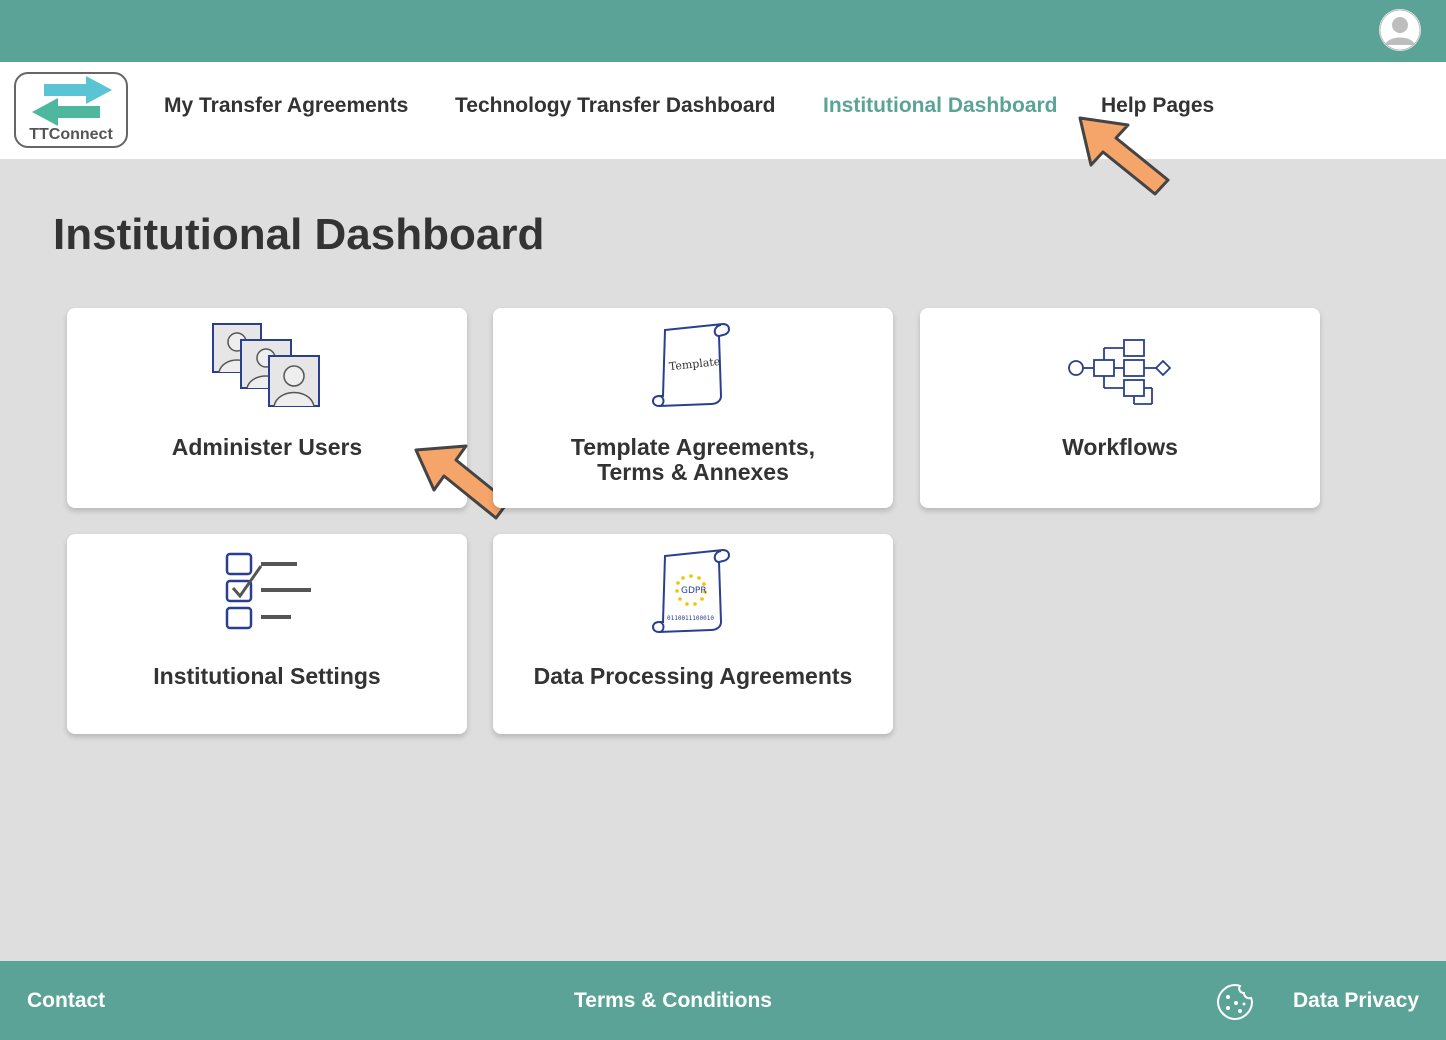  What do you see at coordinates (286, 106) in the screenshot?
I see `nav-my-transfer-agreements: My Transfer Agreements` at bounding box center [286, 106].